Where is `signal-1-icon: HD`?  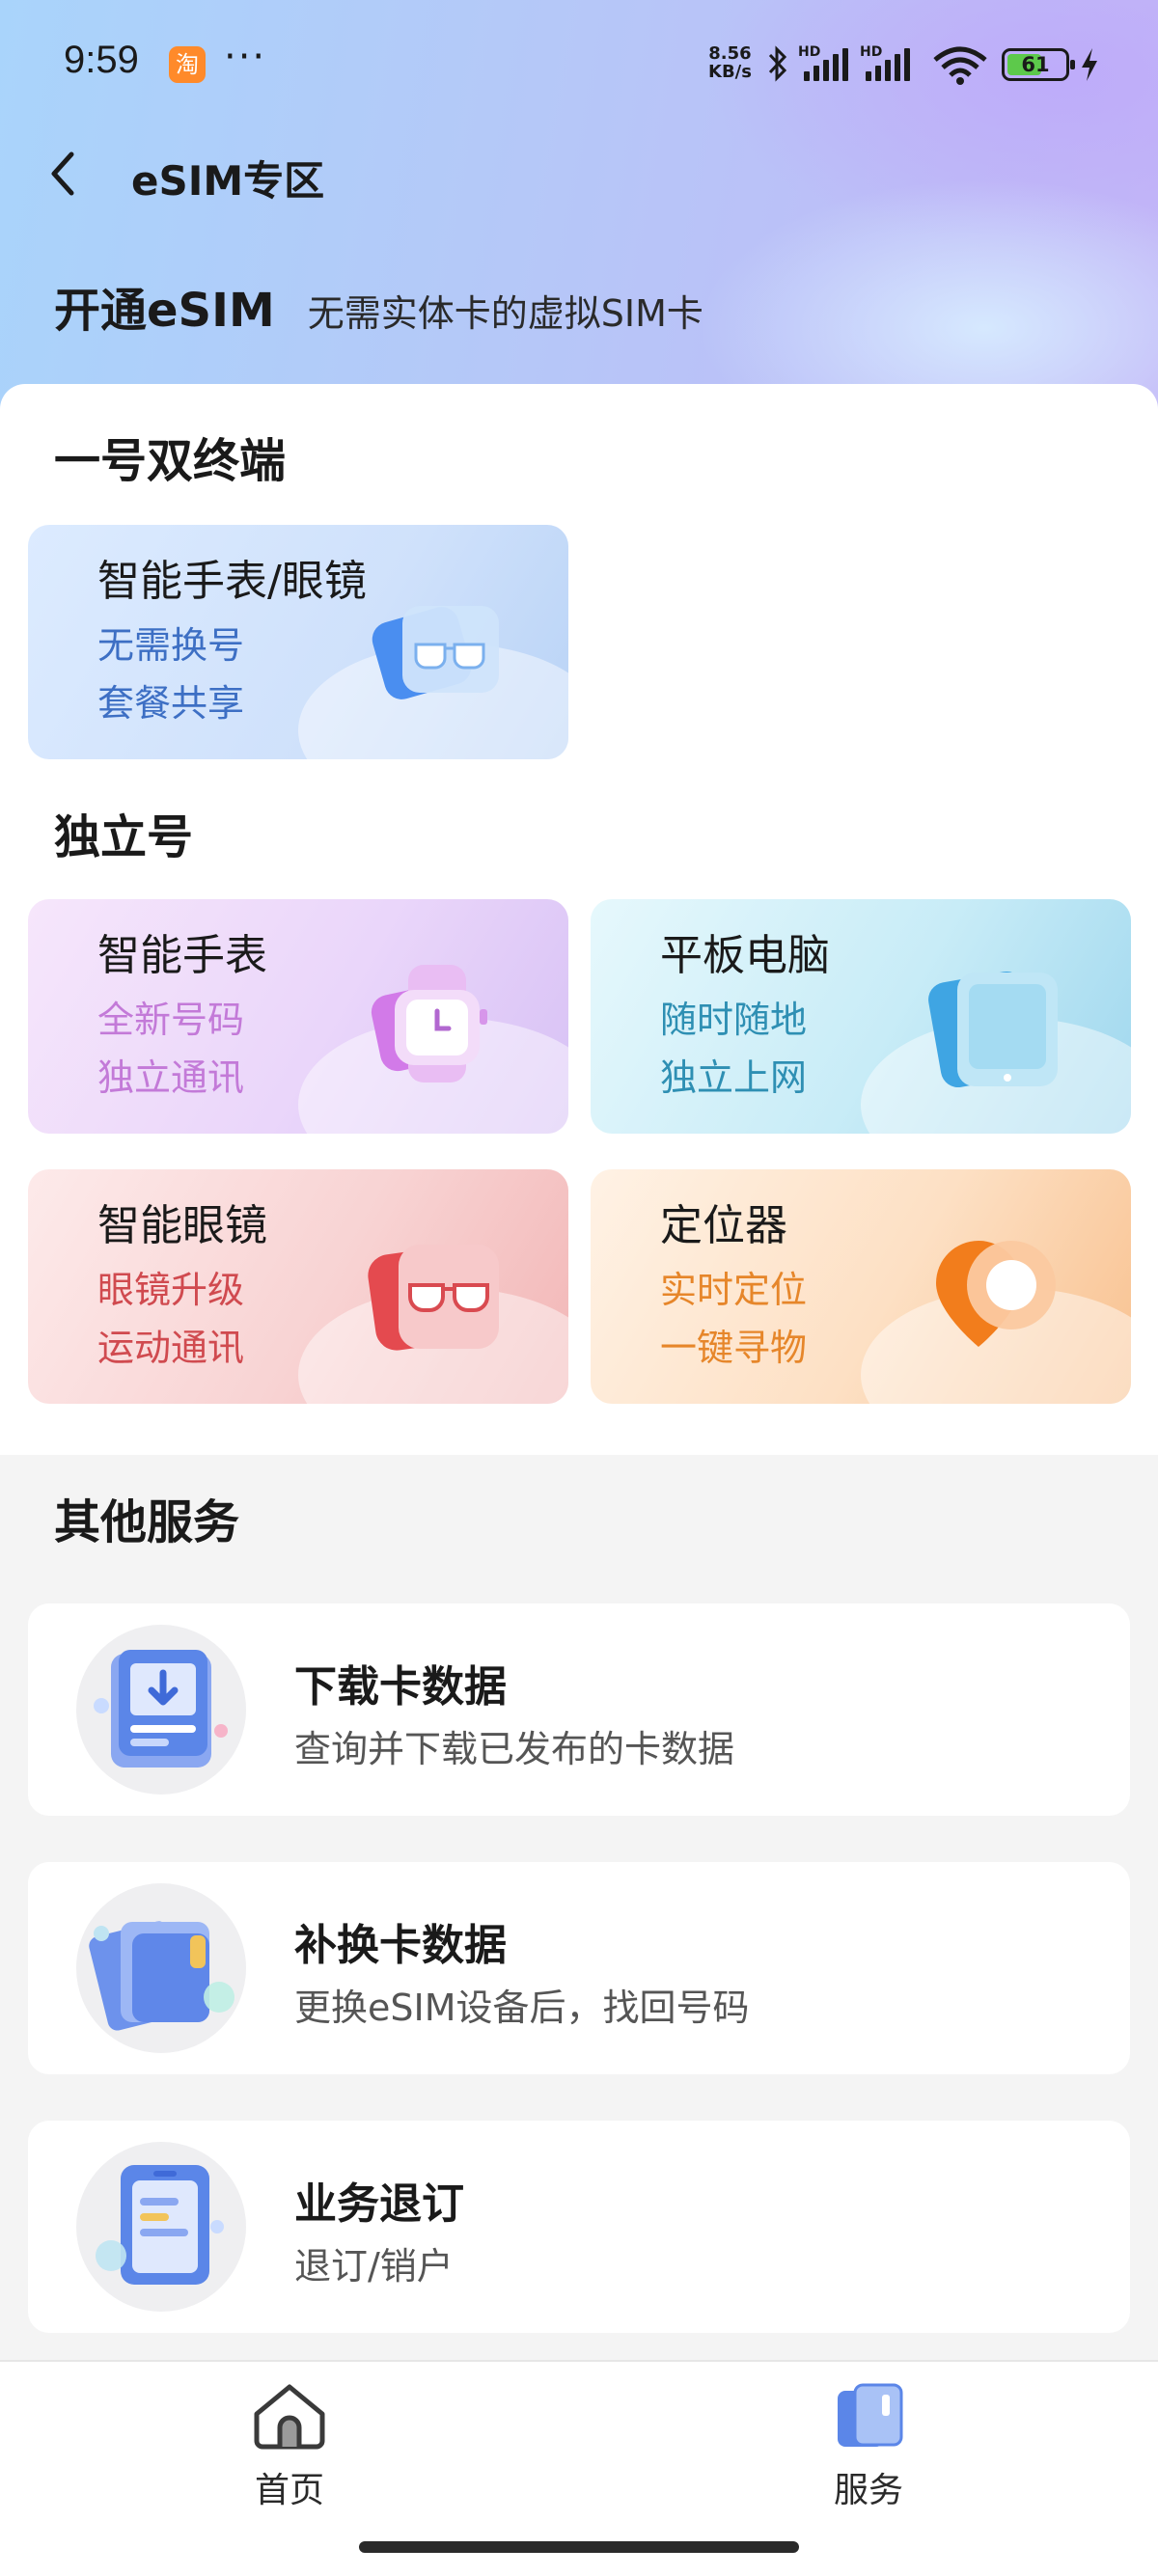 signal-1-icon: HD is located at coordinates (824, 64).